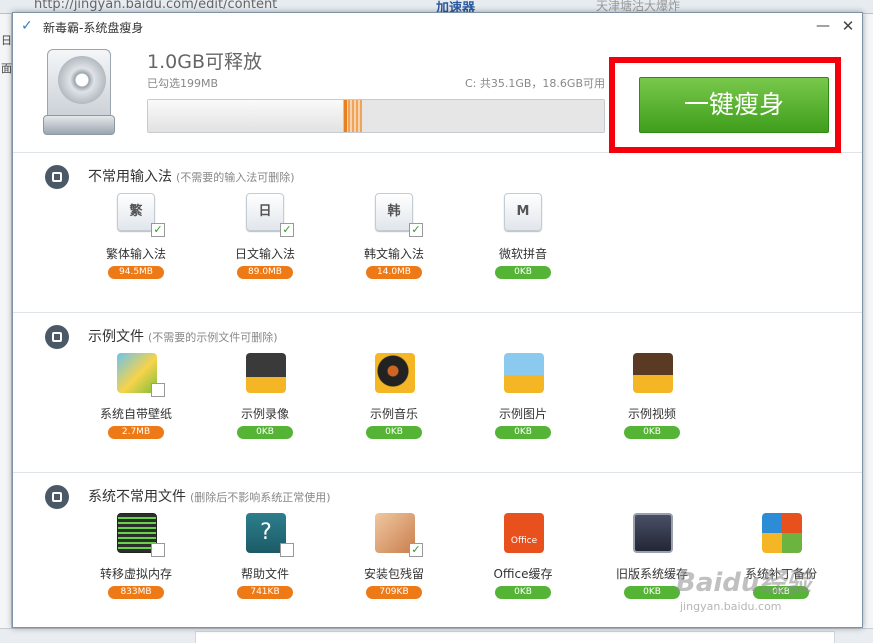 The image size is (873, 643). What do you see at coordinates (246, 116) in the screenshot?
I see `used-segment` at bounding box center [246, 116].